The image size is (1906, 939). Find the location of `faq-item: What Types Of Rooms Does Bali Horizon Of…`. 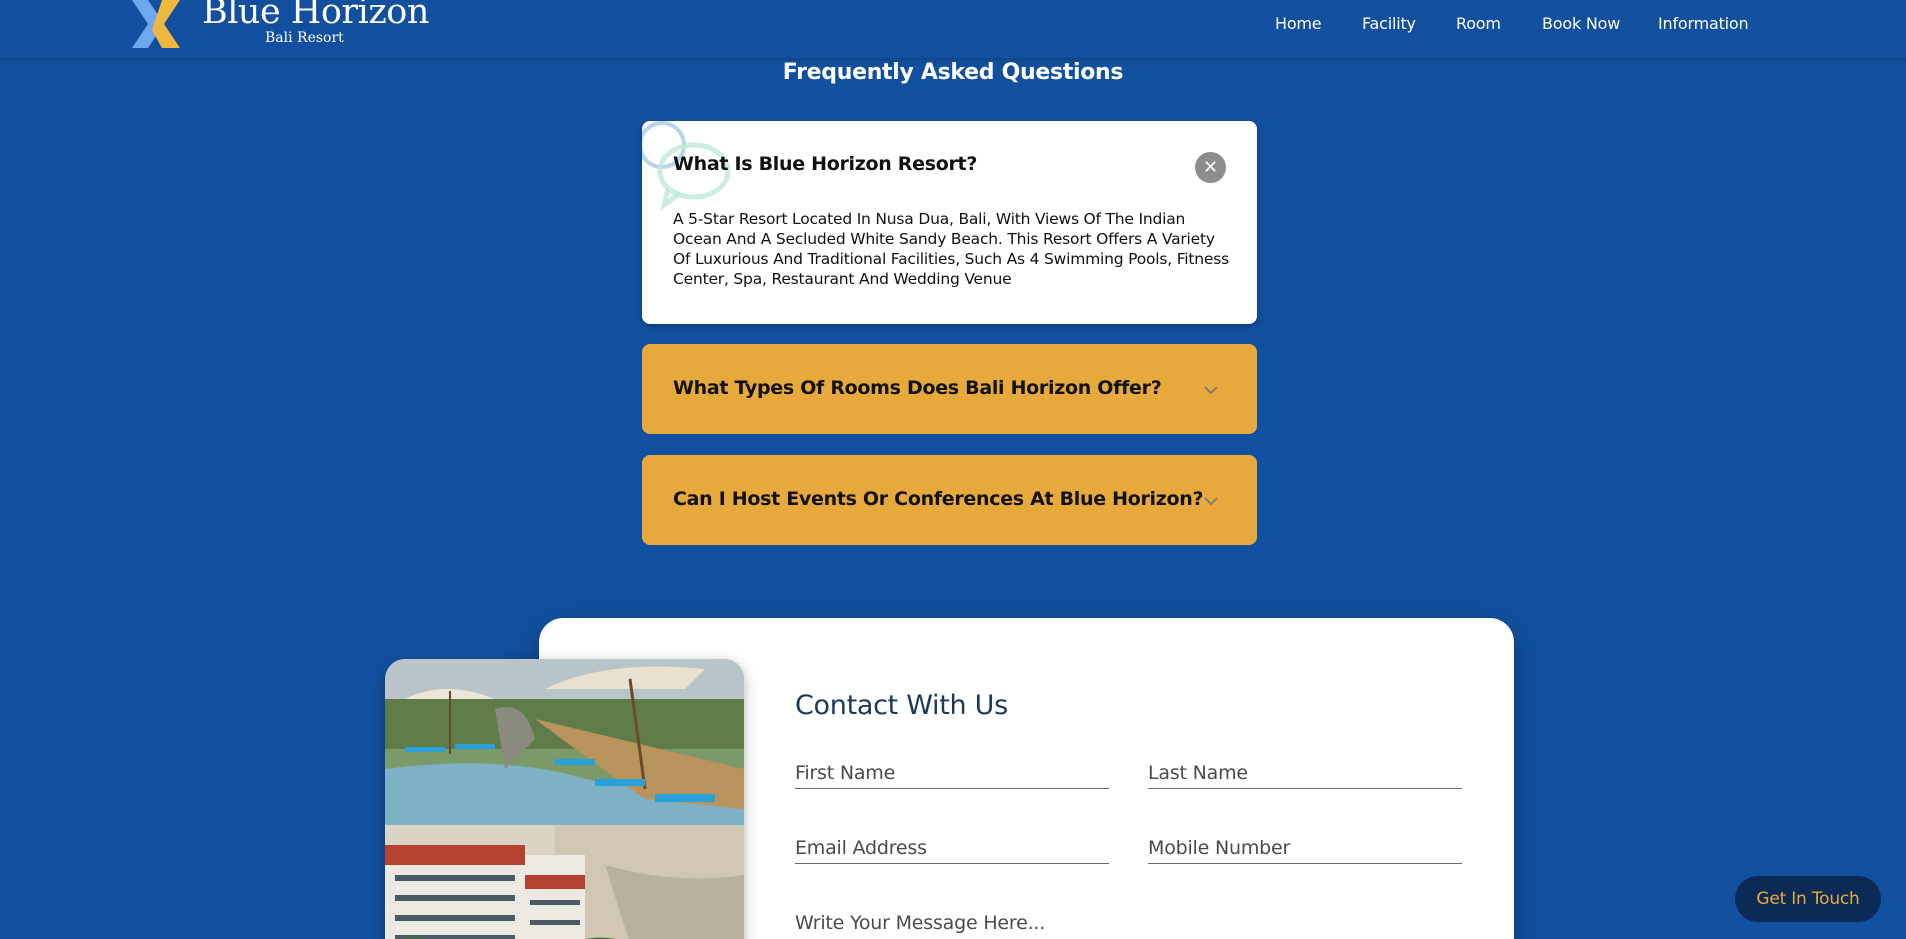

faq-item: What Types Of Rooms Does Bali Horizon Of… is located at coordinates (949, 389).